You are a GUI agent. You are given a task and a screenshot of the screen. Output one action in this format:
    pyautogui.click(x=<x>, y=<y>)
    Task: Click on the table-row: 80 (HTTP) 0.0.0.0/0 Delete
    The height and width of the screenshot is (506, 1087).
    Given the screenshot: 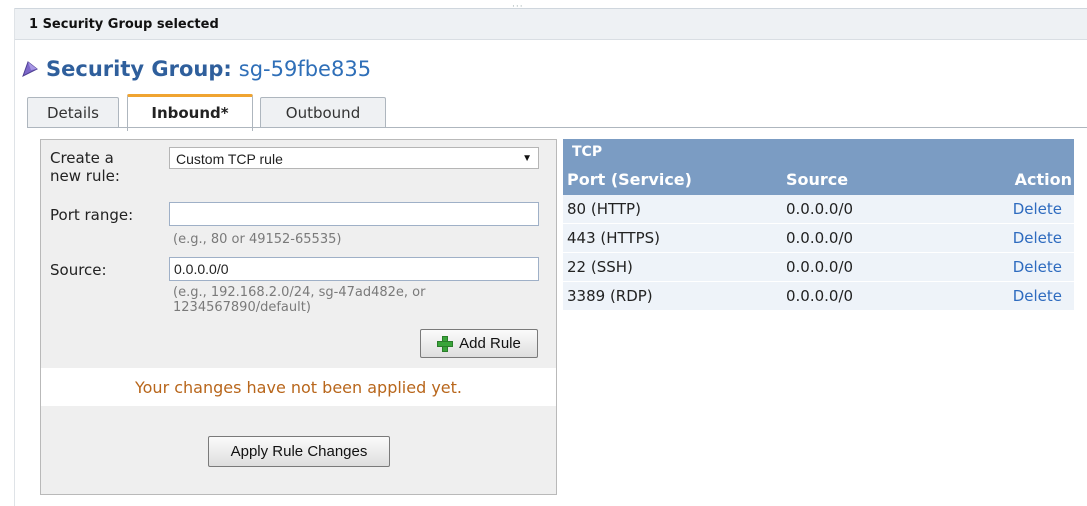 What is the action you would take?
    pyautogui.click(x=818, y=209)
    